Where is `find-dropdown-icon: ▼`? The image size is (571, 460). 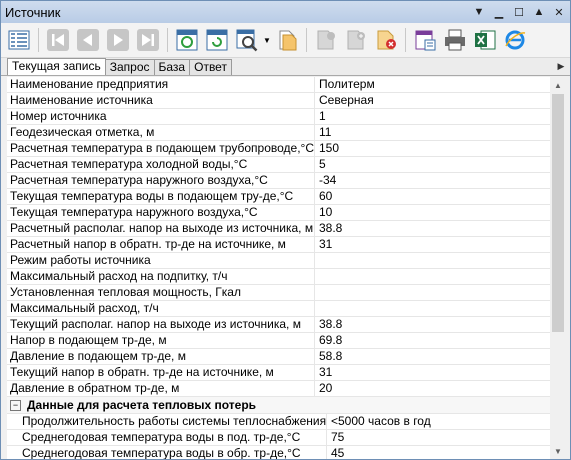
find-dropdown-icon: ▼ is located at coordinates (267, 40).